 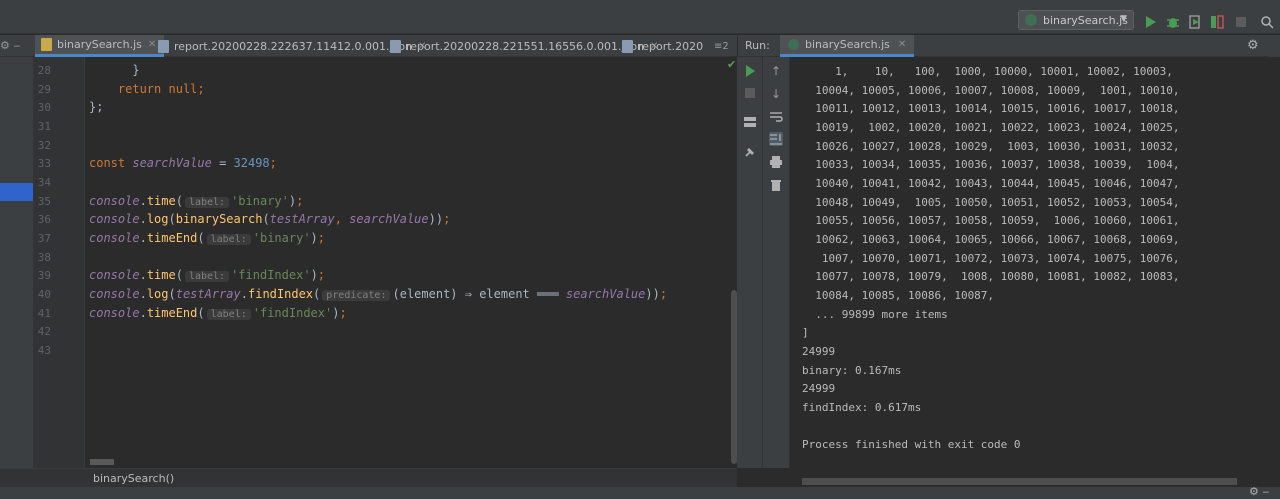 I want to click on breadcrumb: binarySearch(), so click(x=368, y=477).